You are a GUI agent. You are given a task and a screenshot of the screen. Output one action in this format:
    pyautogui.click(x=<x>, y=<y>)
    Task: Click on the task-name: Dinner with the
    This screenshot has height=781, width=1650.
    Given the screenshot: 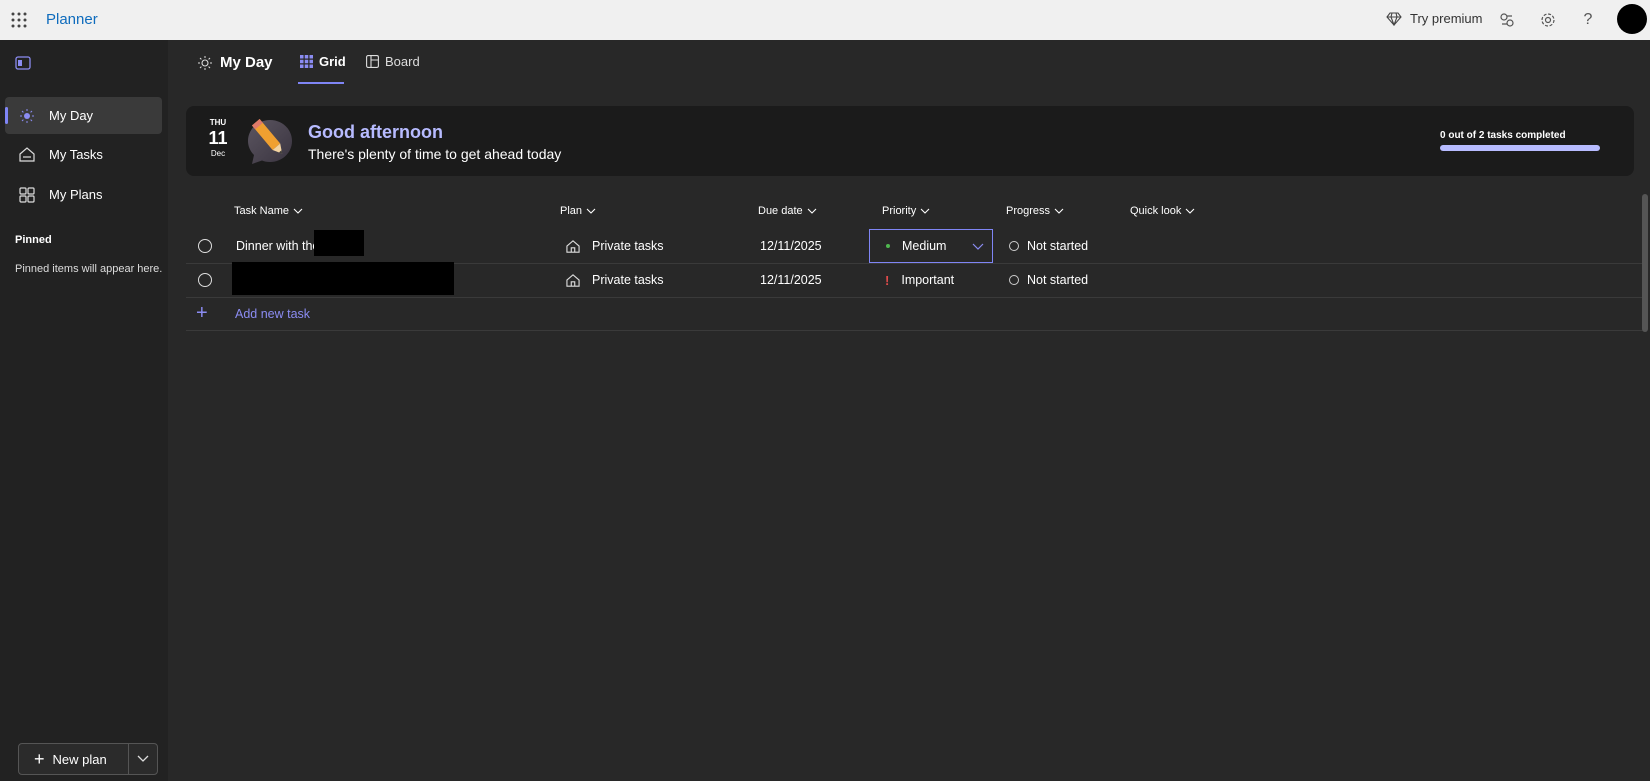 What is the action you would take?
    pyautogui.click(x=278, y=246)
    